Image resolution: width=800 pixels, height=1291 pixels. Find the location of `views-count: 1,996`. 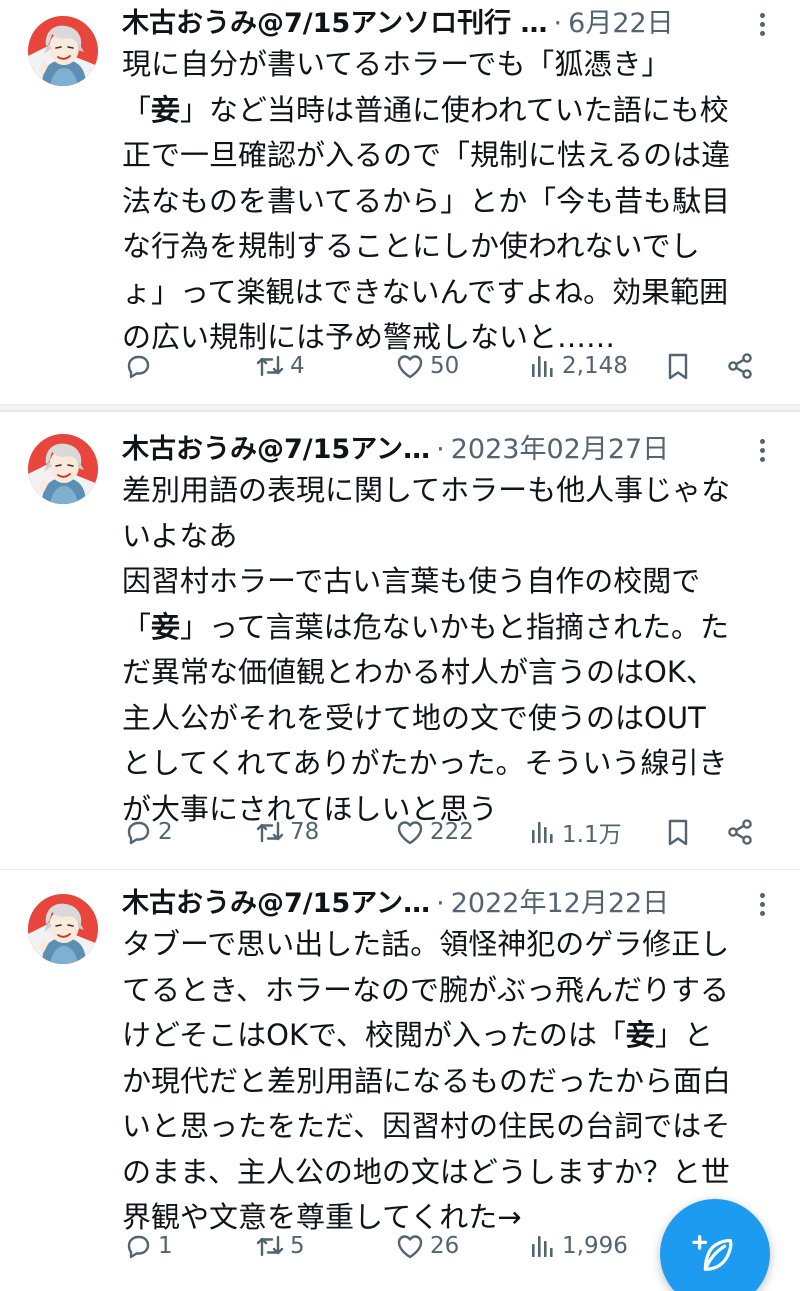

views-count: 1,996 is located at coordinates (595, 1246).